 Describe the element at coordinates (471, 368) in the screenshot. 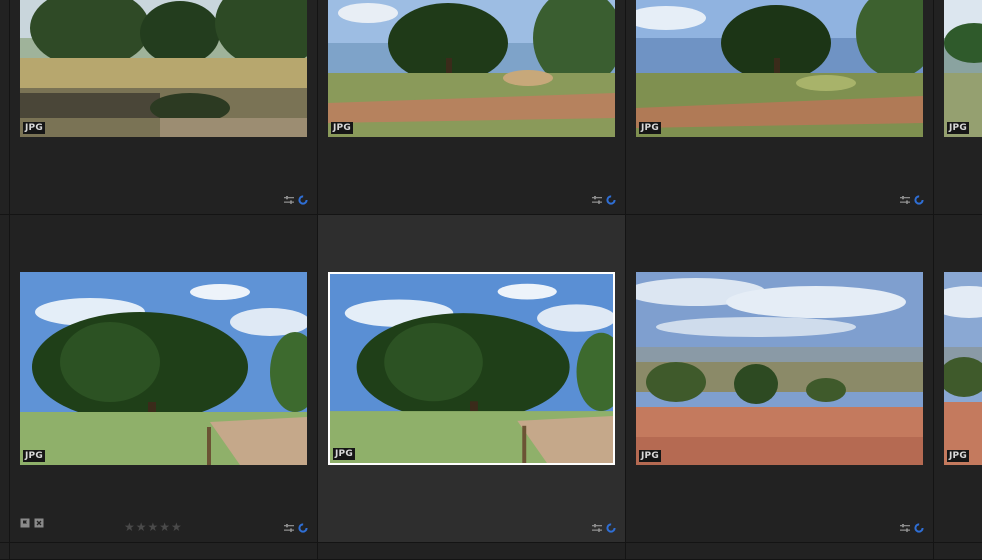

I see `photo-thumbnail-selected: JPG` at that location.